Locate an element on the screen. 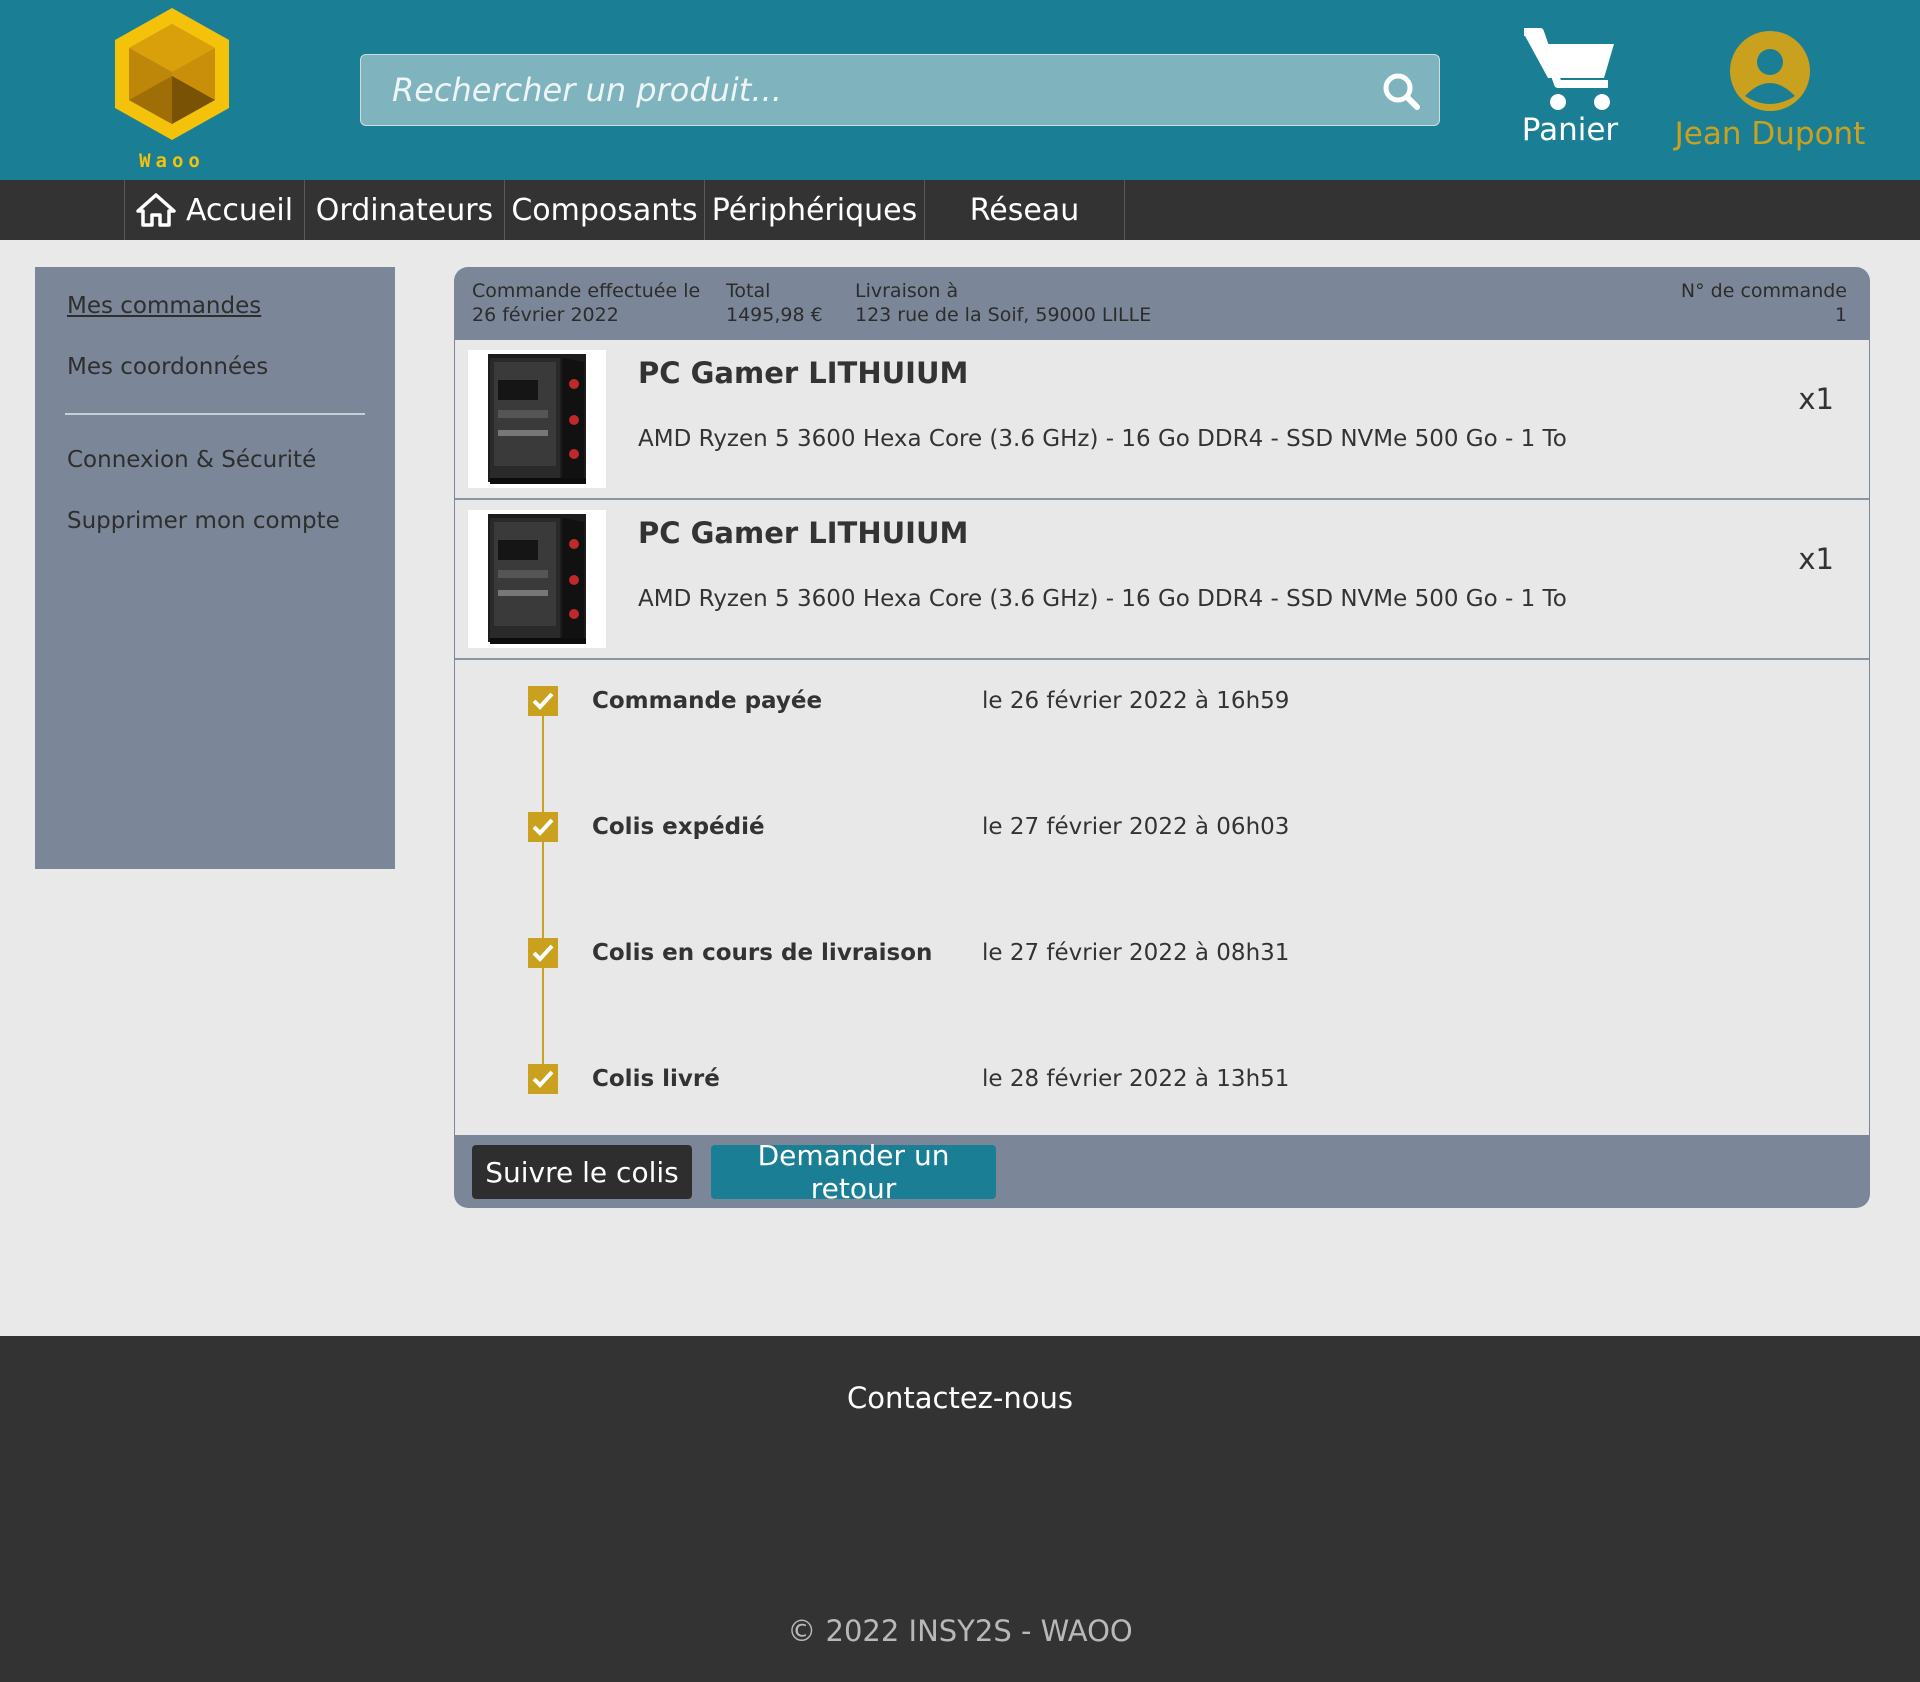 Image resolution: width=1920 pixels, height=1682 pixels. logo: Waoo is located at coordinates (172, 90).